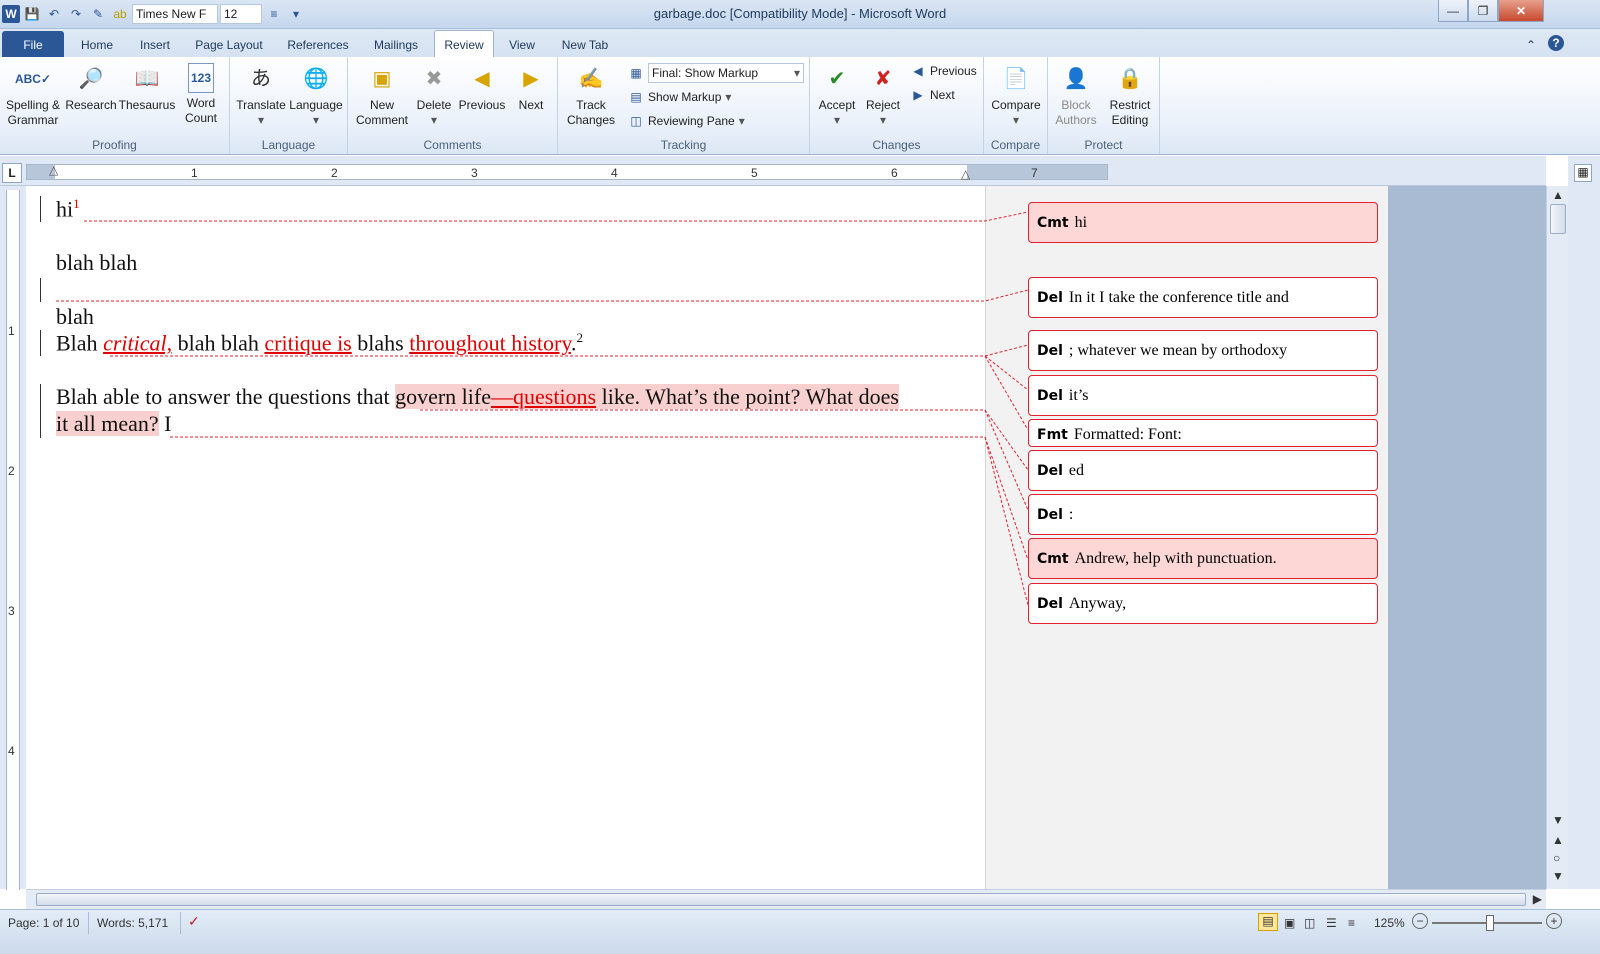 This screenshot has height=954, width=1600. I want to click on tab-file: File, so click(33, 44).